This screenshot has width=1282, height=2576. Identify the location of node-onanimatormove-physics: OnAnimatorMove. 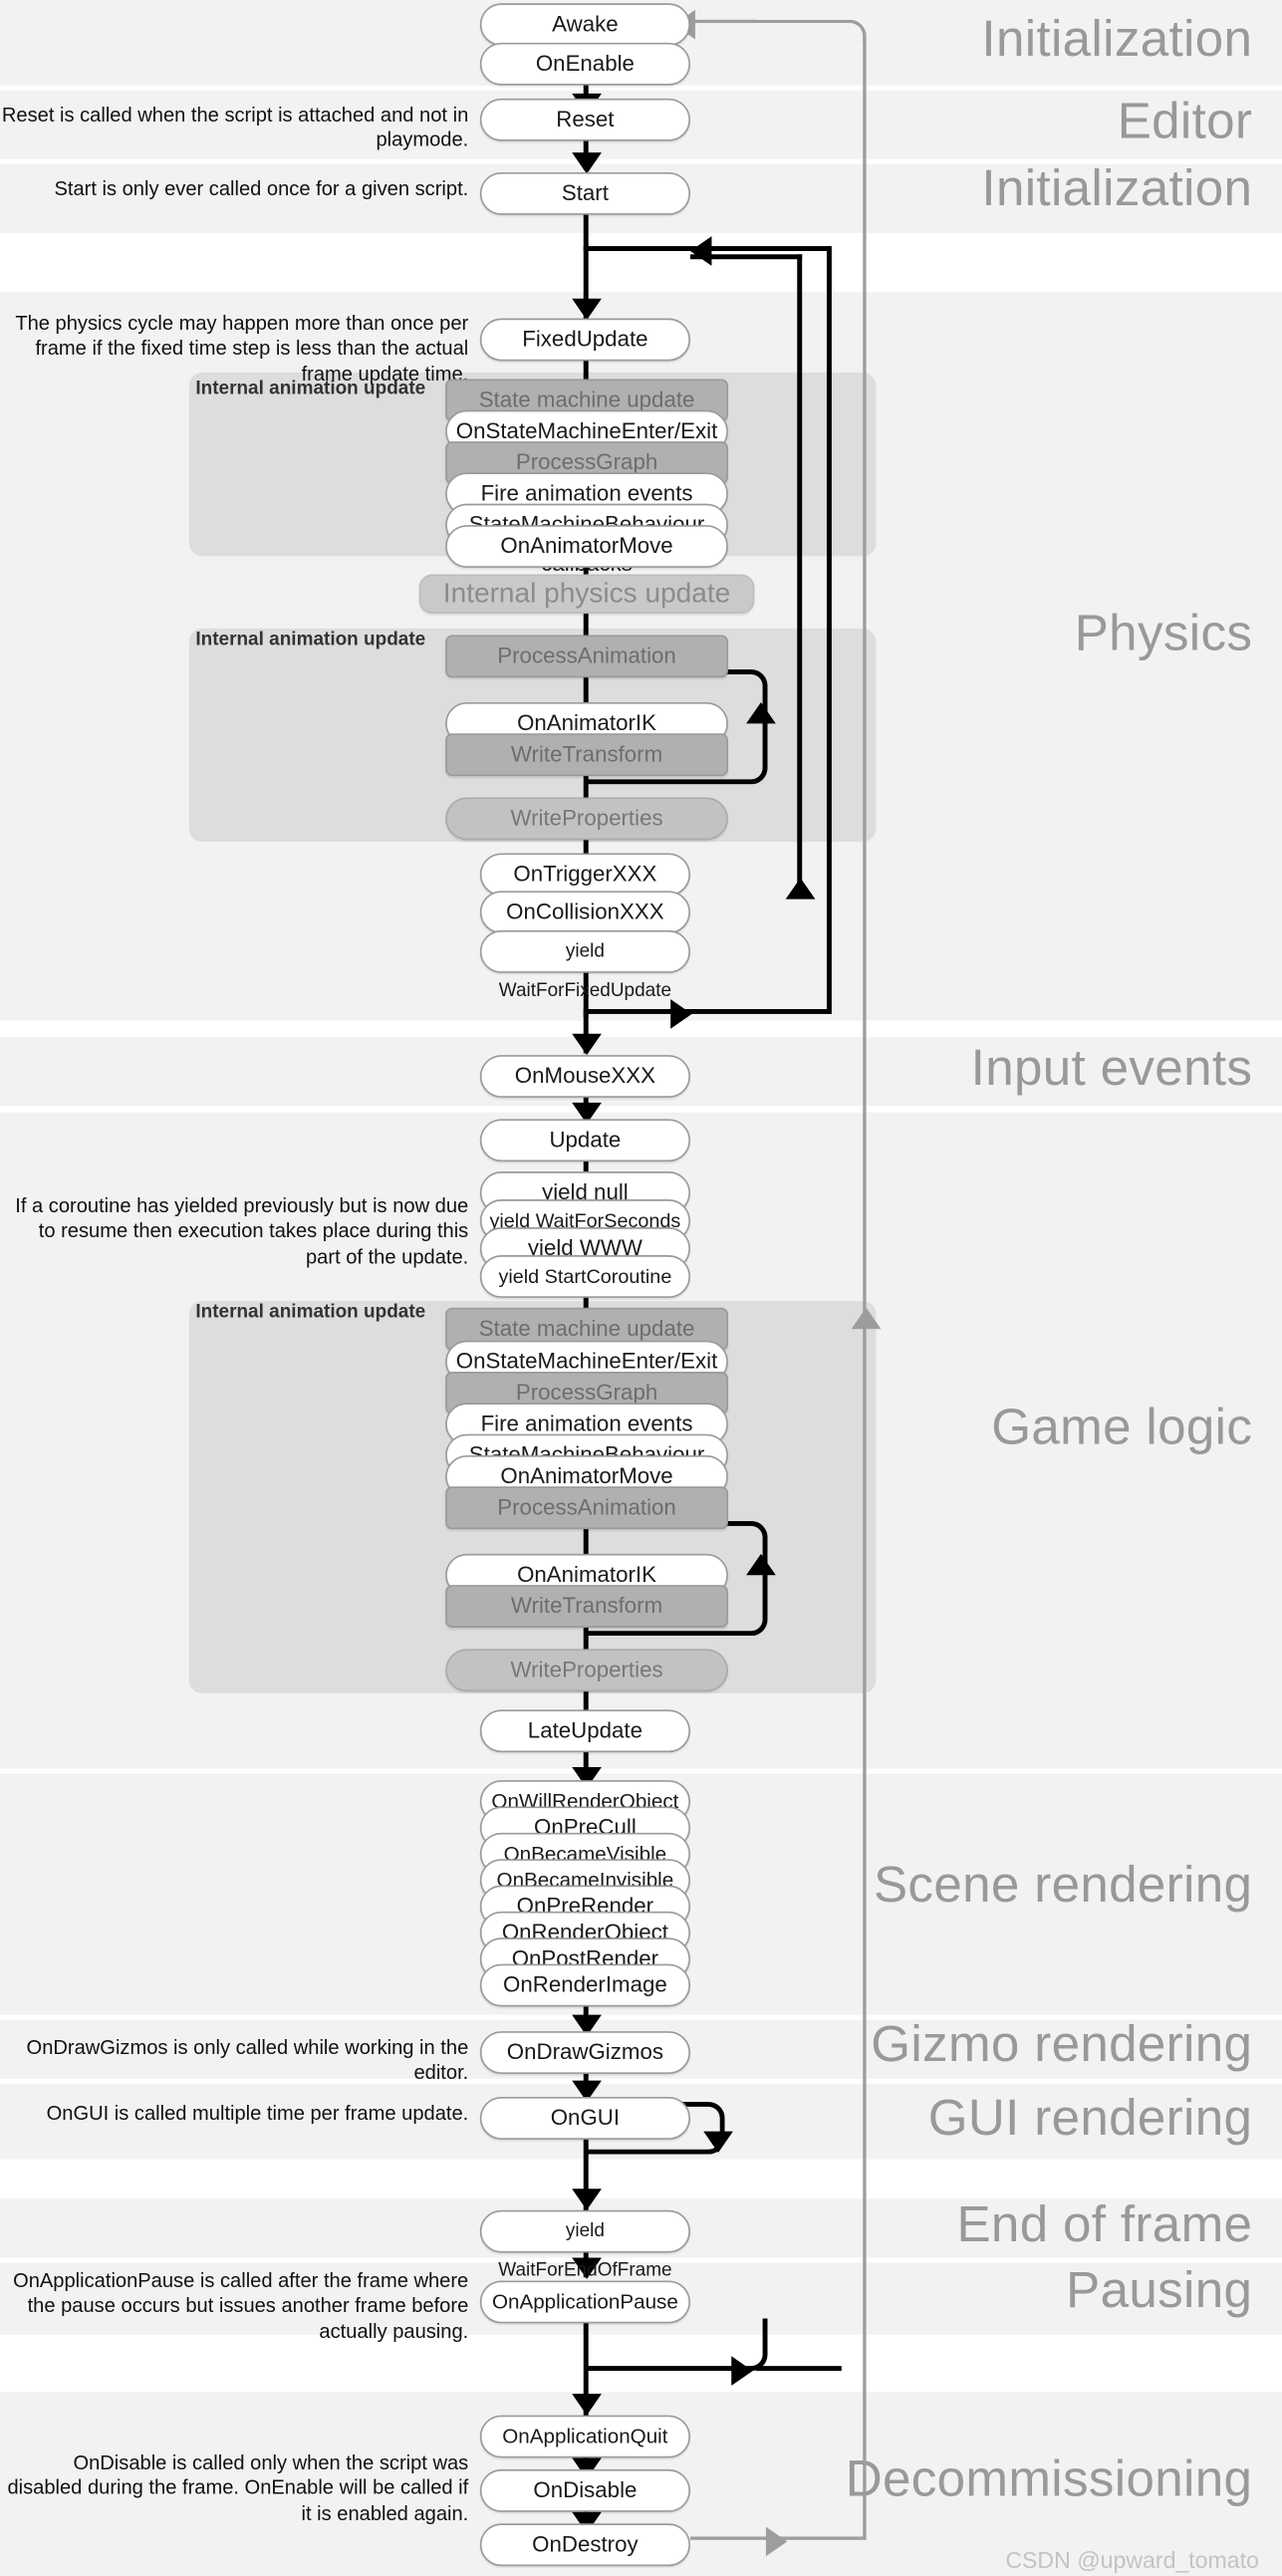
(586, 546).